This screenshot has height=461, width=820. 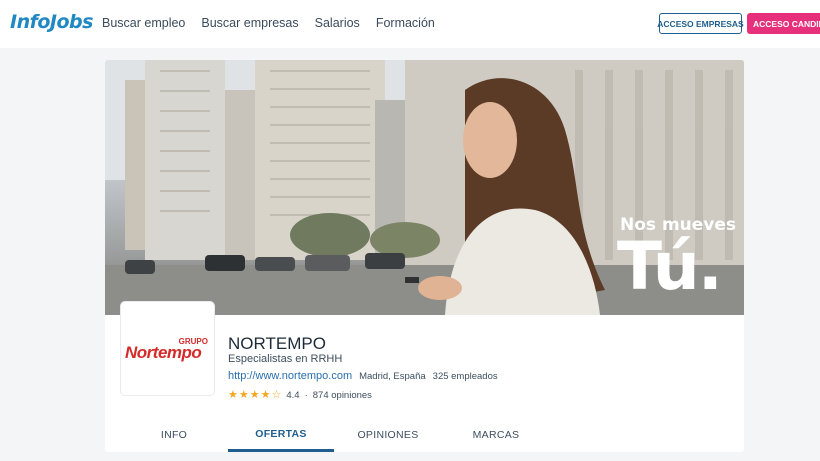 What do you see at coordinates (342, 395) in the screenshot?
I see `opinions-count: 874 opiniones` at bounding box center [342, 395].